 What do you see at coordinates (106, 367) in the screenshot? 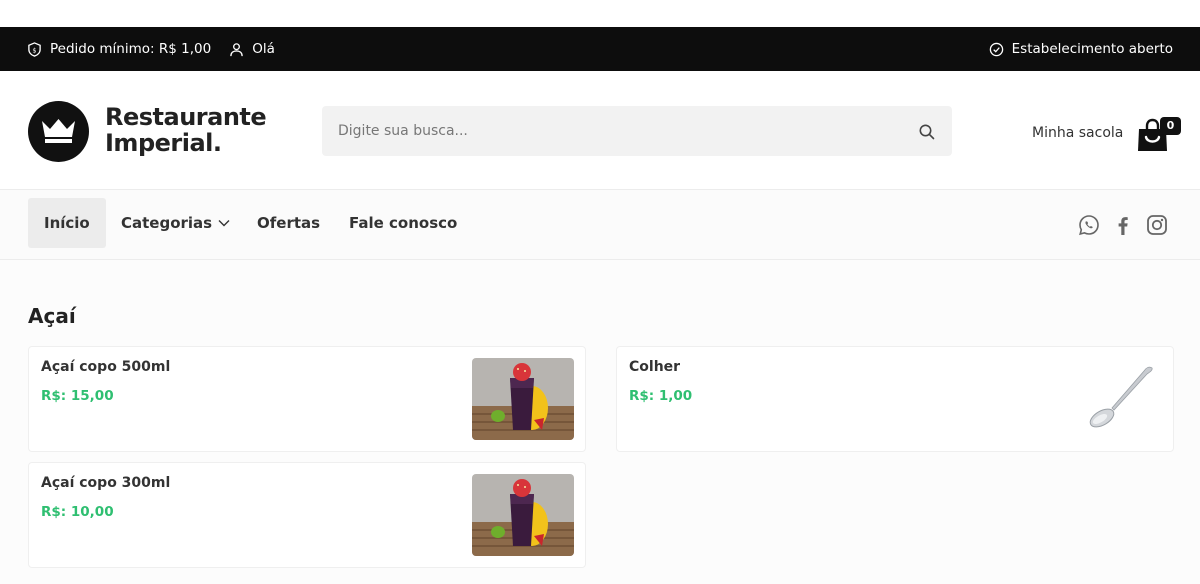
I see `product-name: Açaí copo 500ml` at bounding box center [106, 367].